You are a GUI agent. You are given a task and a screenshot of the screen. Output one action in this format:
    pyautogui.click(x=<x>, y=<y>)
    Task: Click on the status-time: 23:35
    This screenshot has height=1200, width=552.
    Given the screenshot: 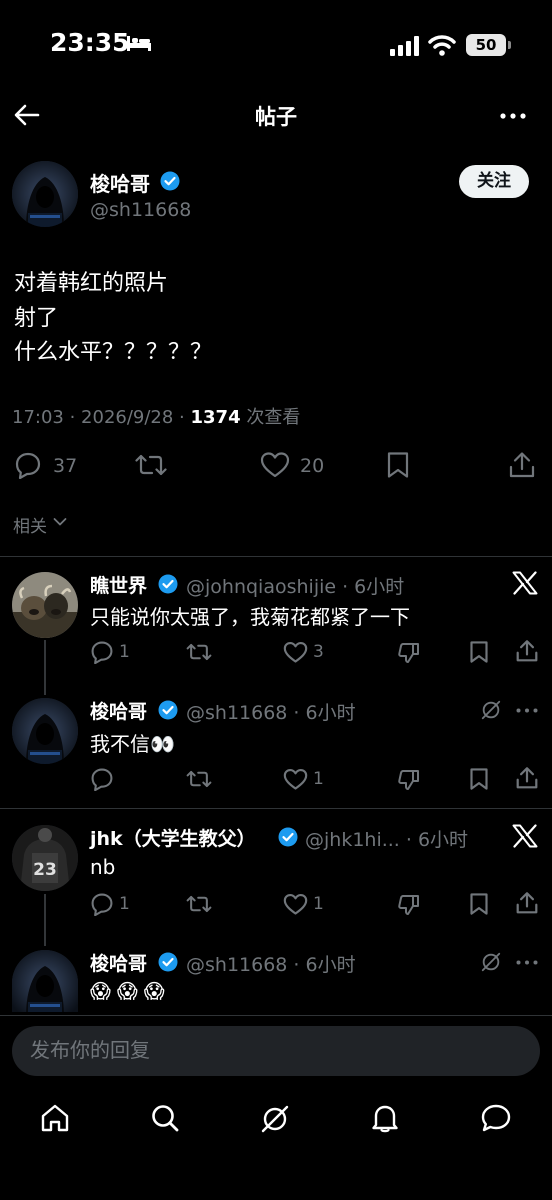 What is the action you would take?
    pyautogui.click(x=90, y=42)
    